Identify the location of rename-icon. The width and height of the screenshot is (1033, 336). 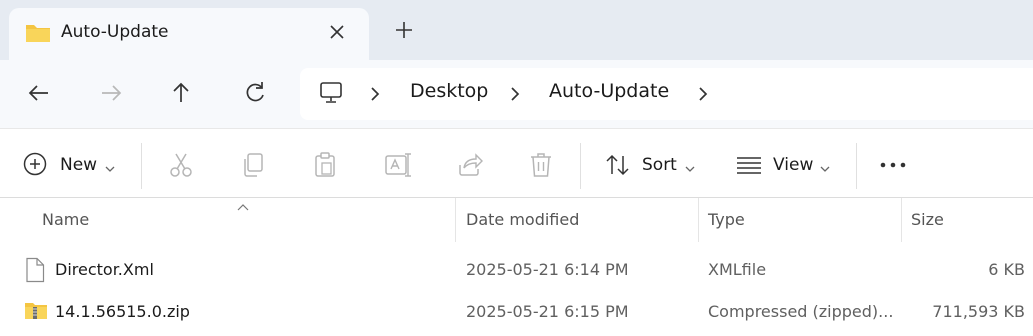
(398, 165).